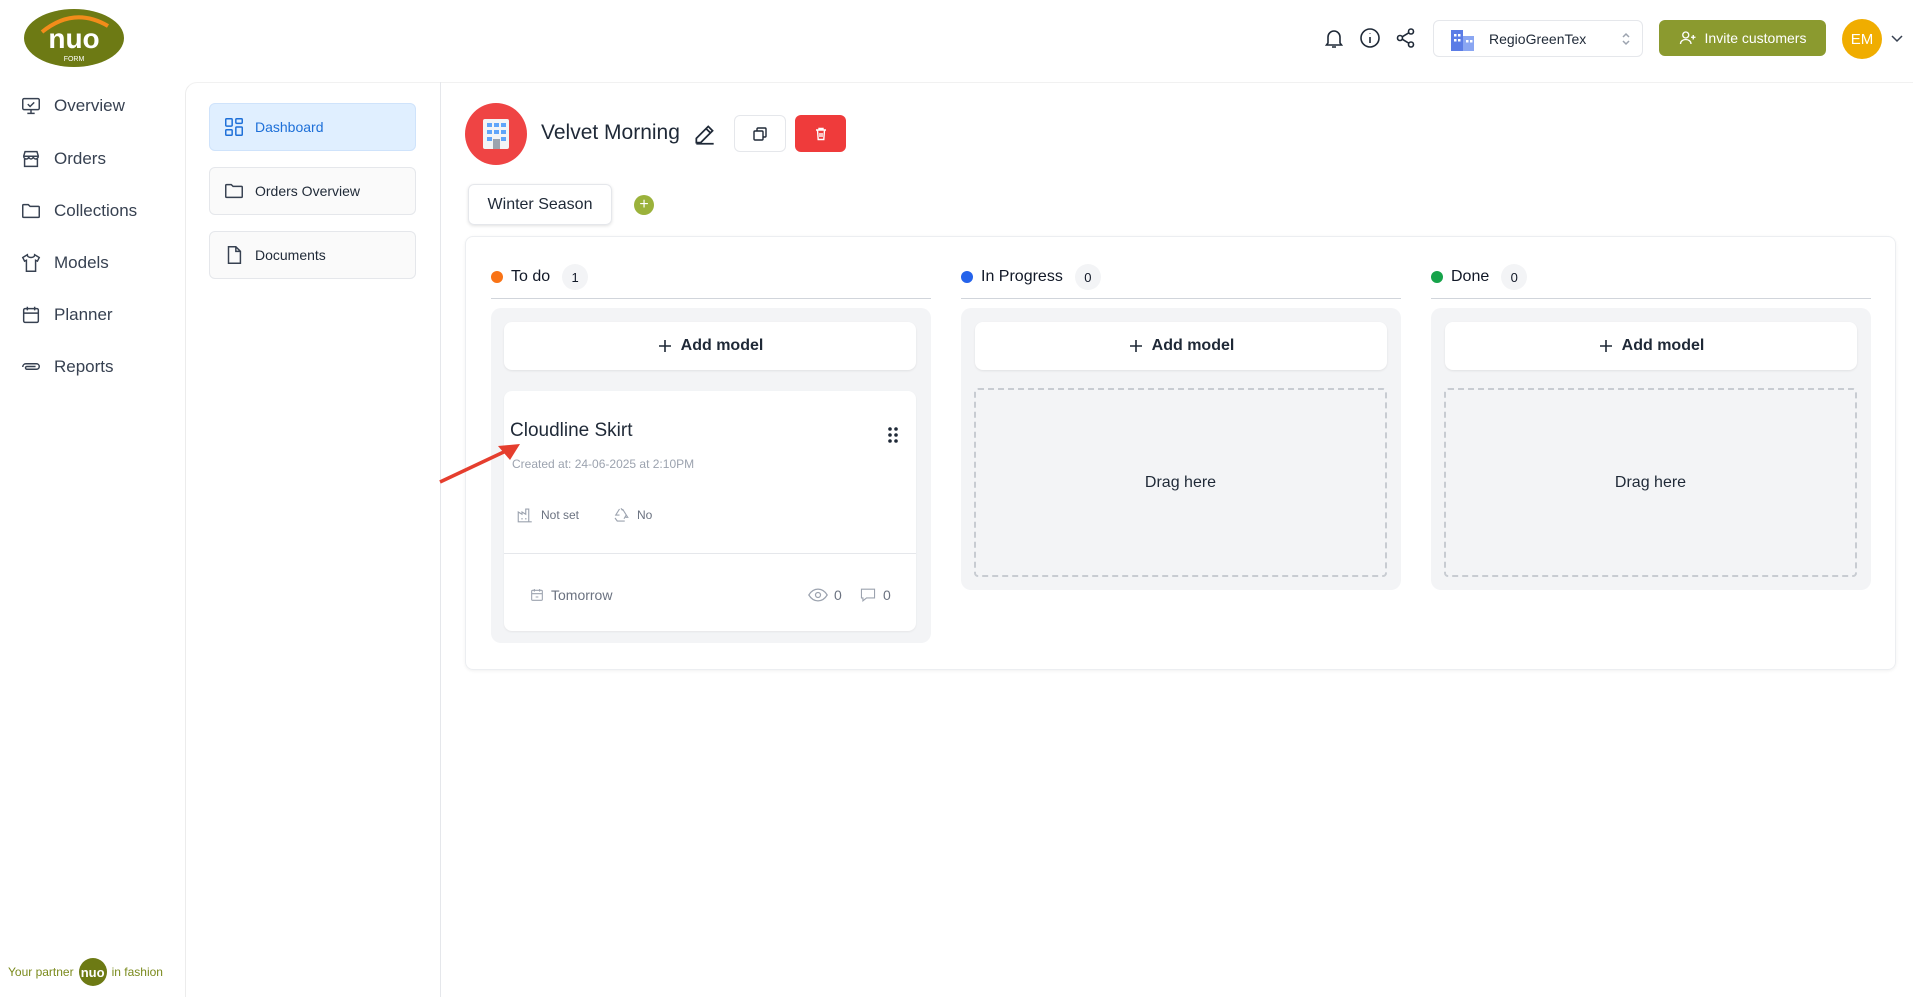 This screenshot has height=997, width=1920. I want to click on add-model-button-done: Add model, so click(1651, 346).